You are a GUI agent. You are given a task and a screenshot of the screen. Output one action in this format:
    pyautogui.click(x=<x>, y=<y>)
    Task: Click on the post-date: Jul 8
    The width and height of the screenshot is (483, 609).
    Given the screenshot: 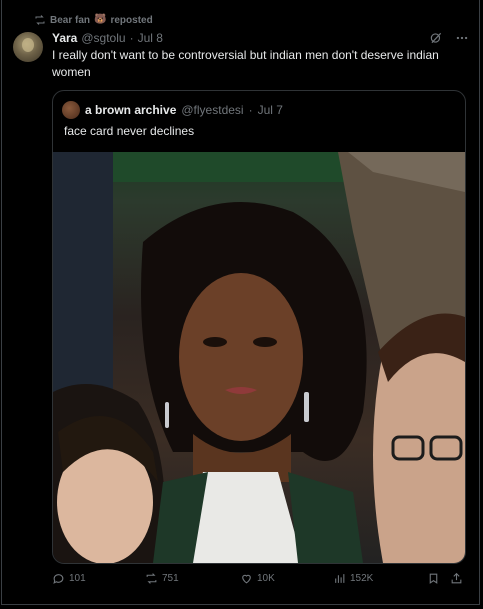 What is the action you would take?
    pyautogui.click(x=150, y=38)
    